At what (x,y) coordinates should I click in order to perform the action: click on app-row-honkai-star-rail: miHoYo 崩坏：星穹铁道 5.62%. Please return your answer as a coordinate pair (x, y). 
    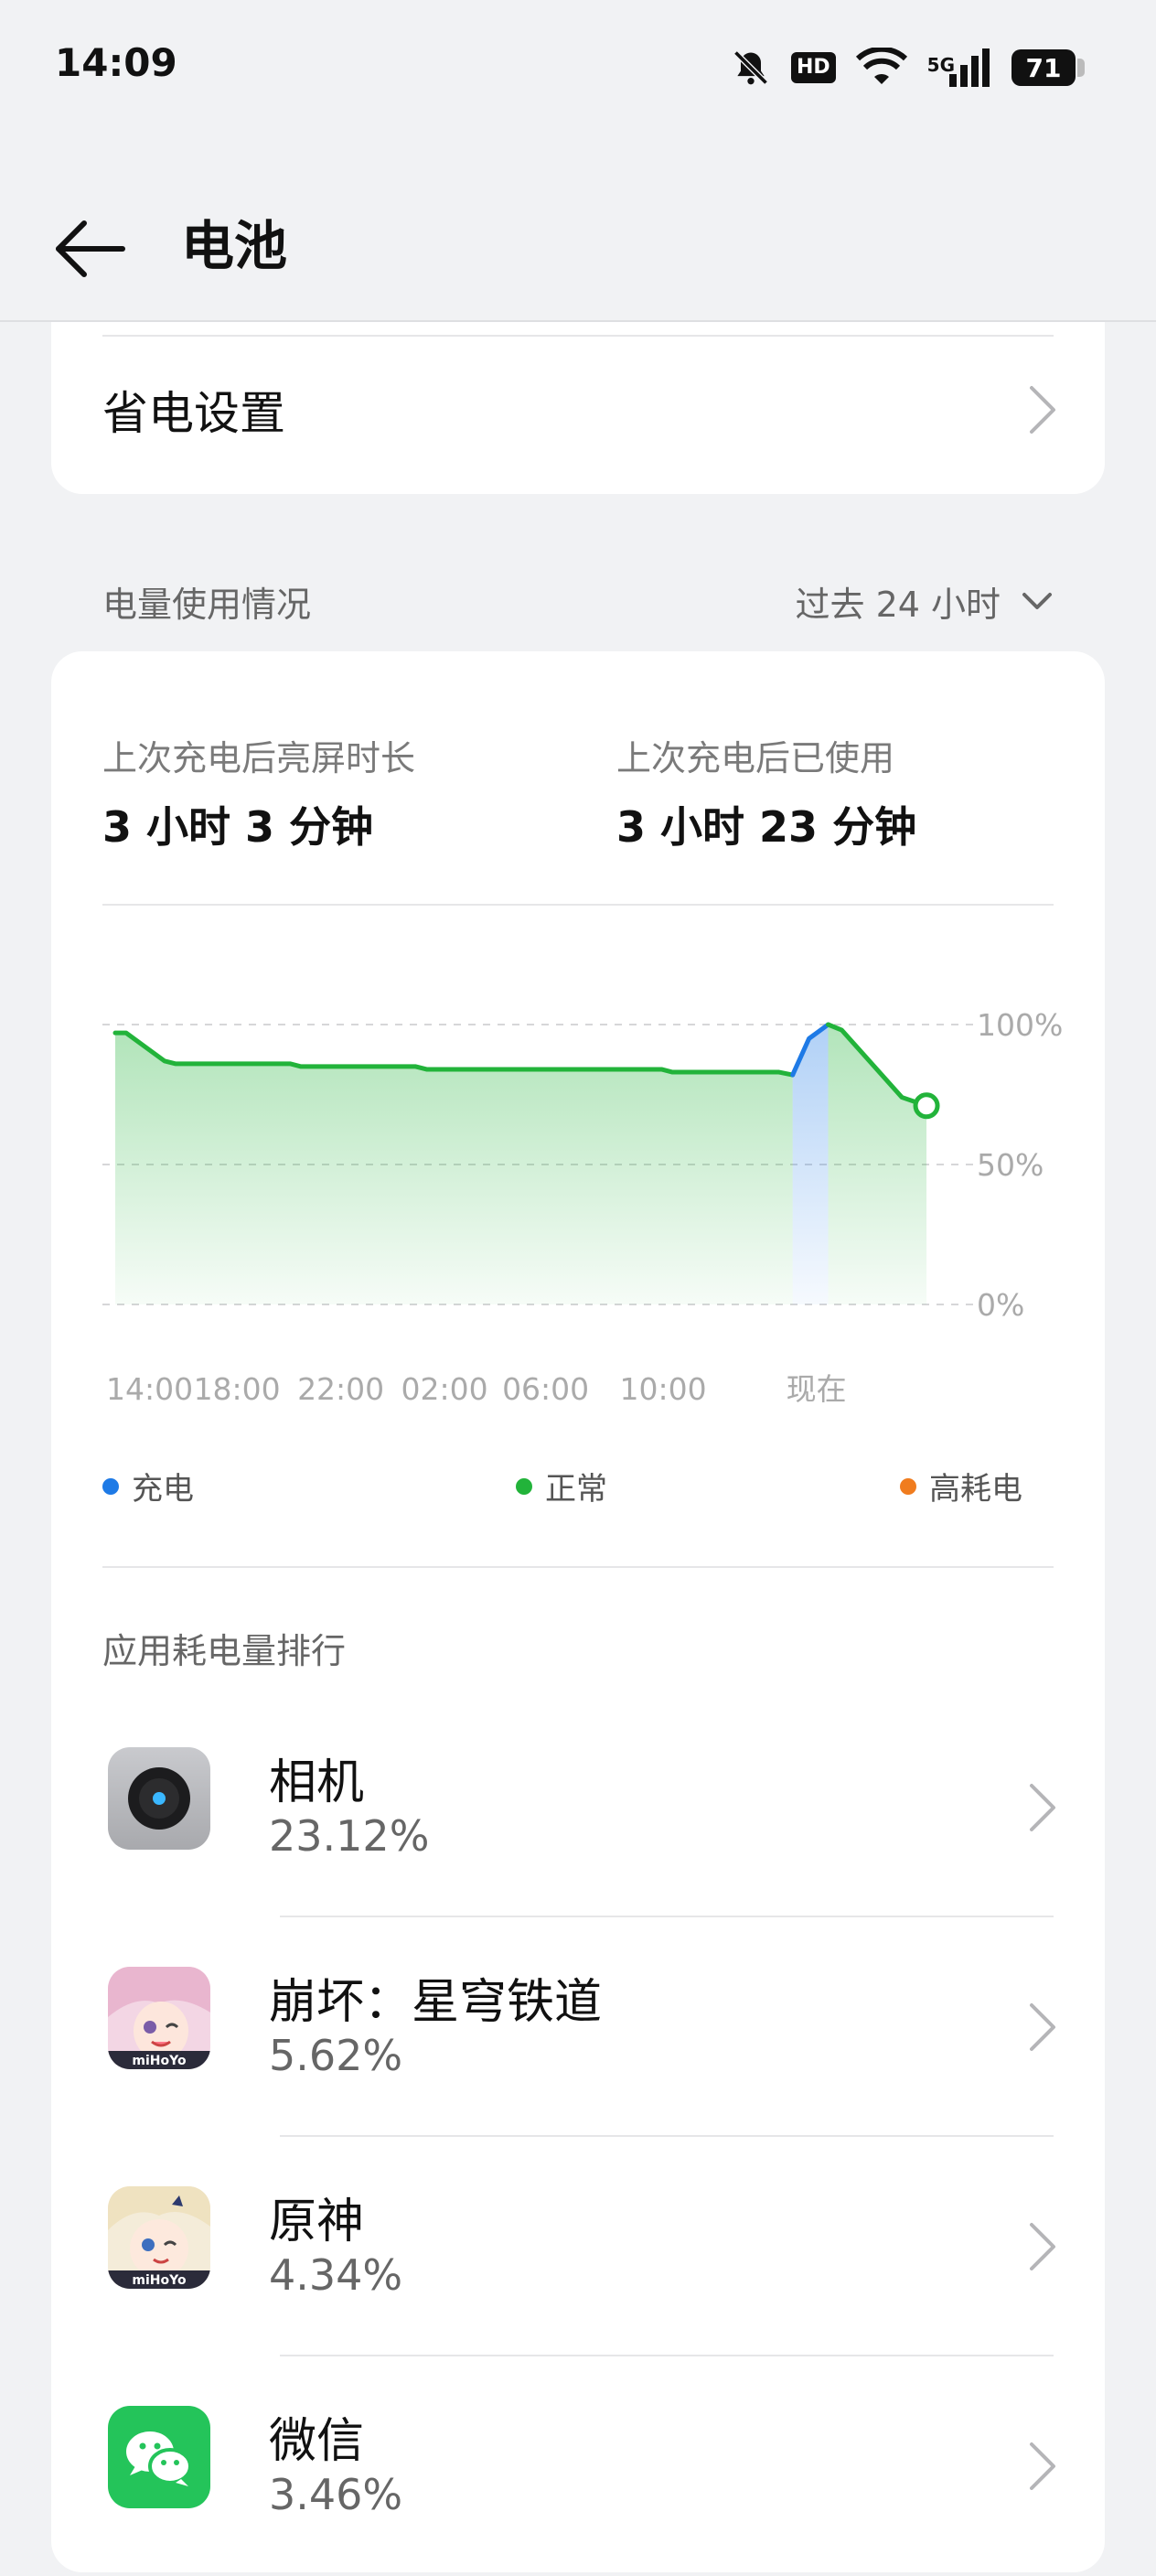
    Looking at the image, I should click on (578, 2027).